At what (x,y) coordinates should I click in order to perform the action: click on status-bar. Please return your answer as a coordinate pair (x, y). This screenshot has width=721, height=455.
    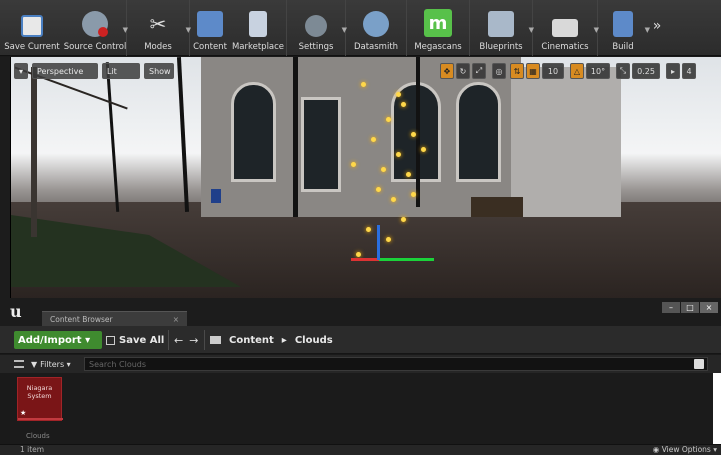
    Looking at the image, I should click on (360, 449).